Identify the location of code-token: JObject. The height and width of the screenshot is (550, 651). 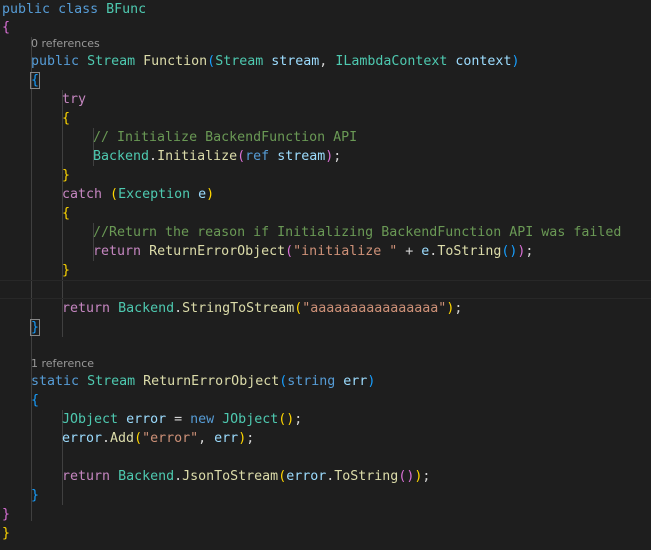
(250, 419).